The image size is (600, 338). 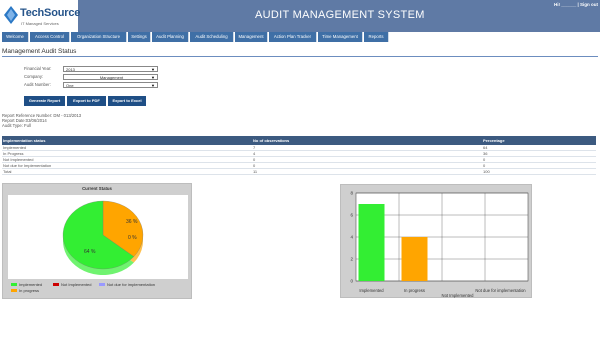 What do you see at coordinates (90, 252) in the screenshot?
I see `pie-slice-label: 64 %` at bounding box center [90, 252].